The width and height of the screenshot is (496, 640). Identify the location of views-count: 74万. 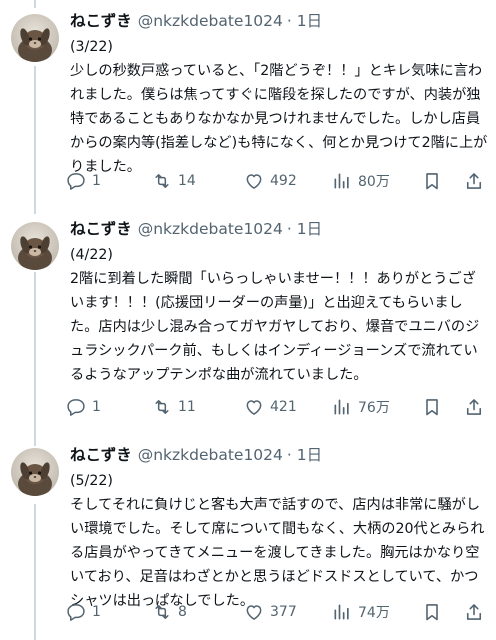
(374, 613).